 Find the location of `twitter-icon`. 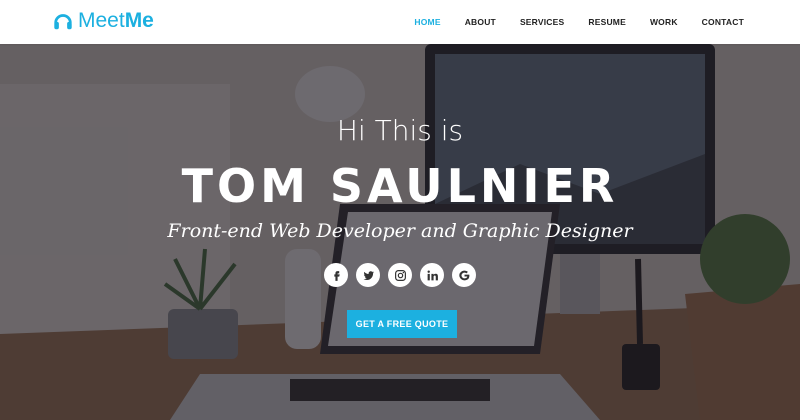

twitter-icon is located at coordinates (368, 275).